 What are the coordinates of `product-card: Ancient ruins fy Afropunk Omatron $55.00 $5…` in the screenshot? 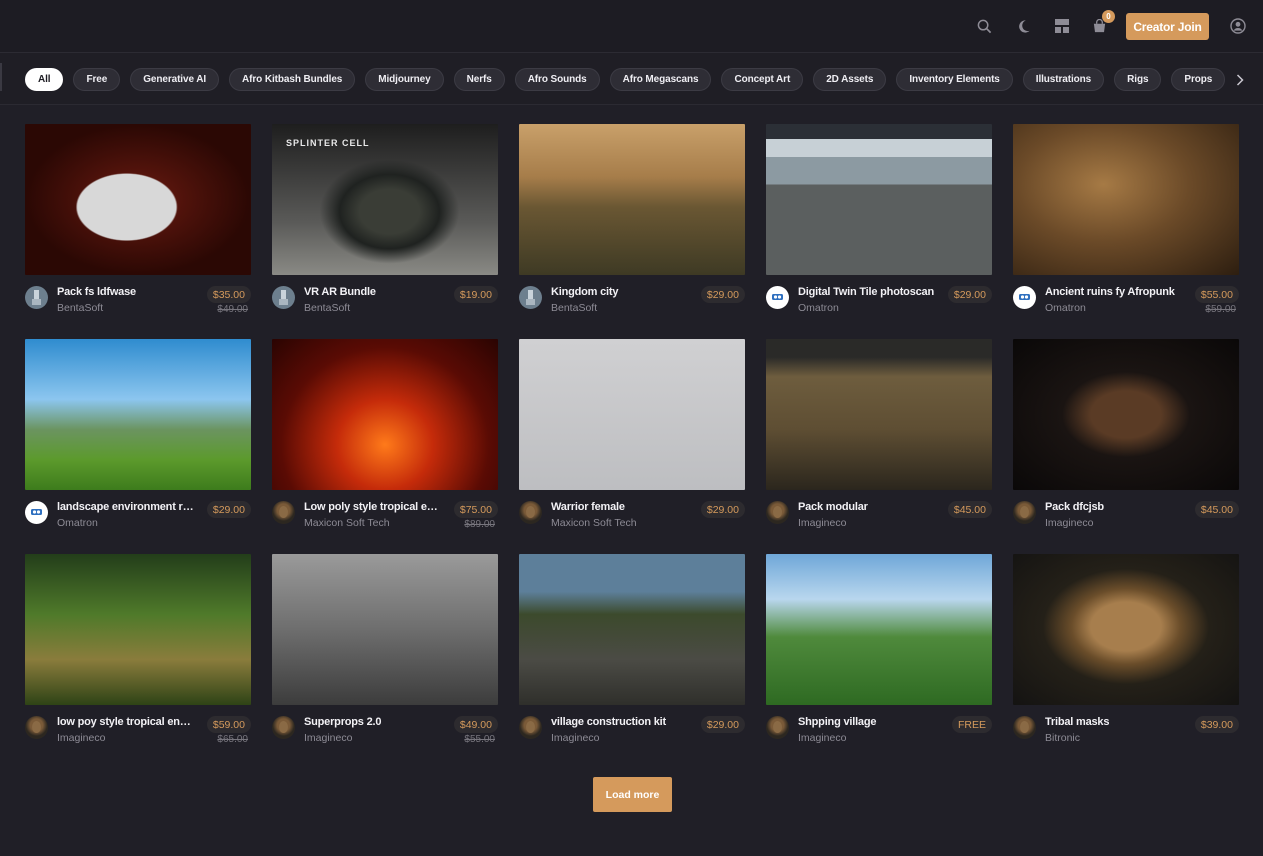 It's located at (1126, 231).